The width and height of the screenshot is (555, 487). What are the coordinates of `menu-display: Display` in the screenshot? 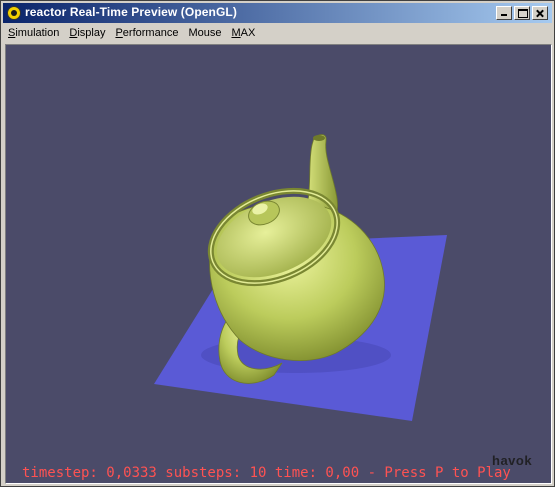 It's located at (87, 33).